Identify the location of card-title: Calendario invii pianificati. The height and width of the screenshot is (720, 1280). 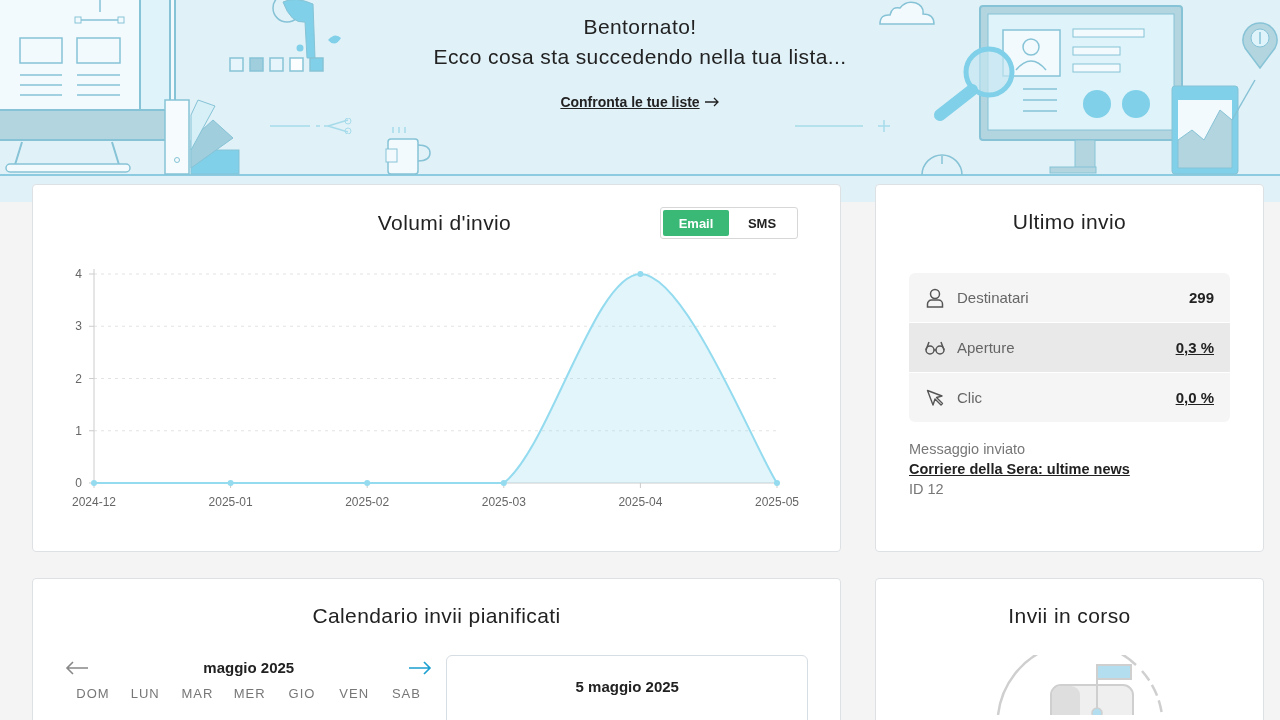
(436, 616).